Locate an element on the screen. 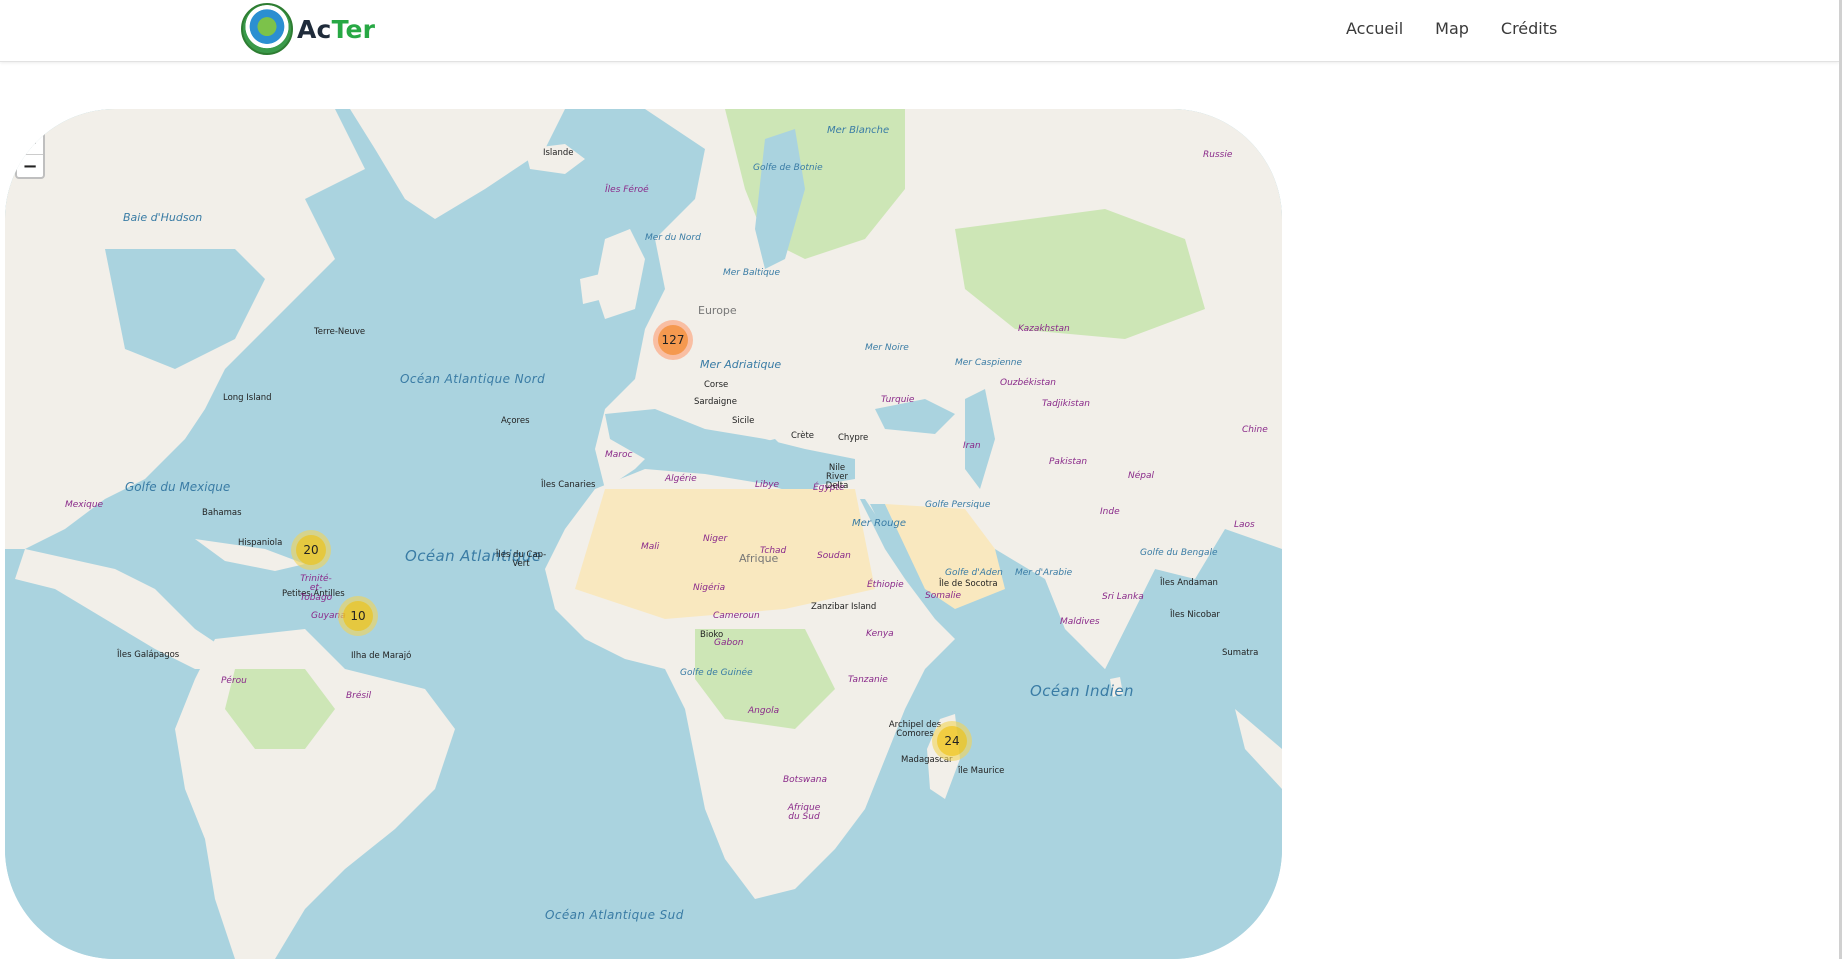  label-iles-feroe: Îles Féroé is located at coordinates (627, 190).